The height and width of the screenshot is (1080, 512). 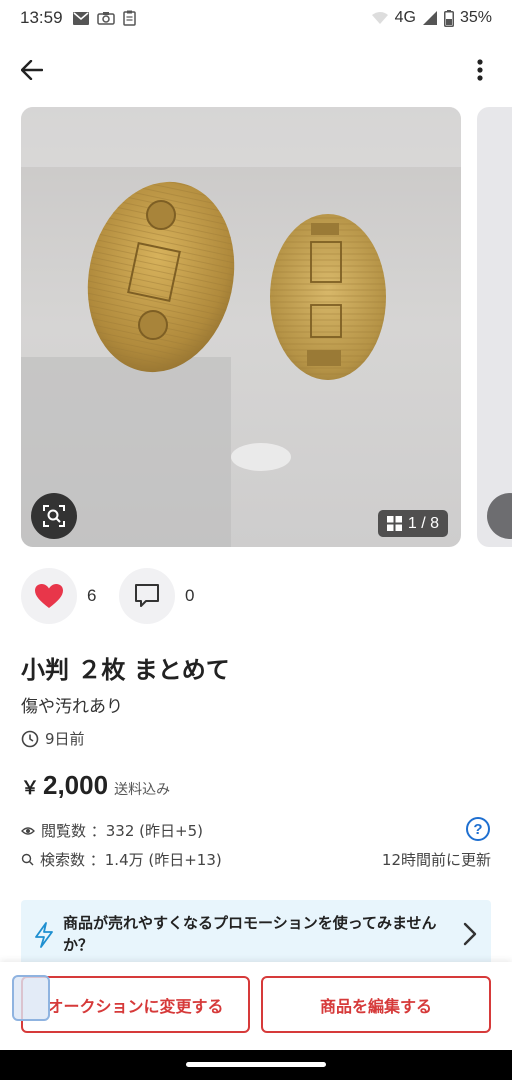 I want to click on eye-icon, so click(x=28, y=830).